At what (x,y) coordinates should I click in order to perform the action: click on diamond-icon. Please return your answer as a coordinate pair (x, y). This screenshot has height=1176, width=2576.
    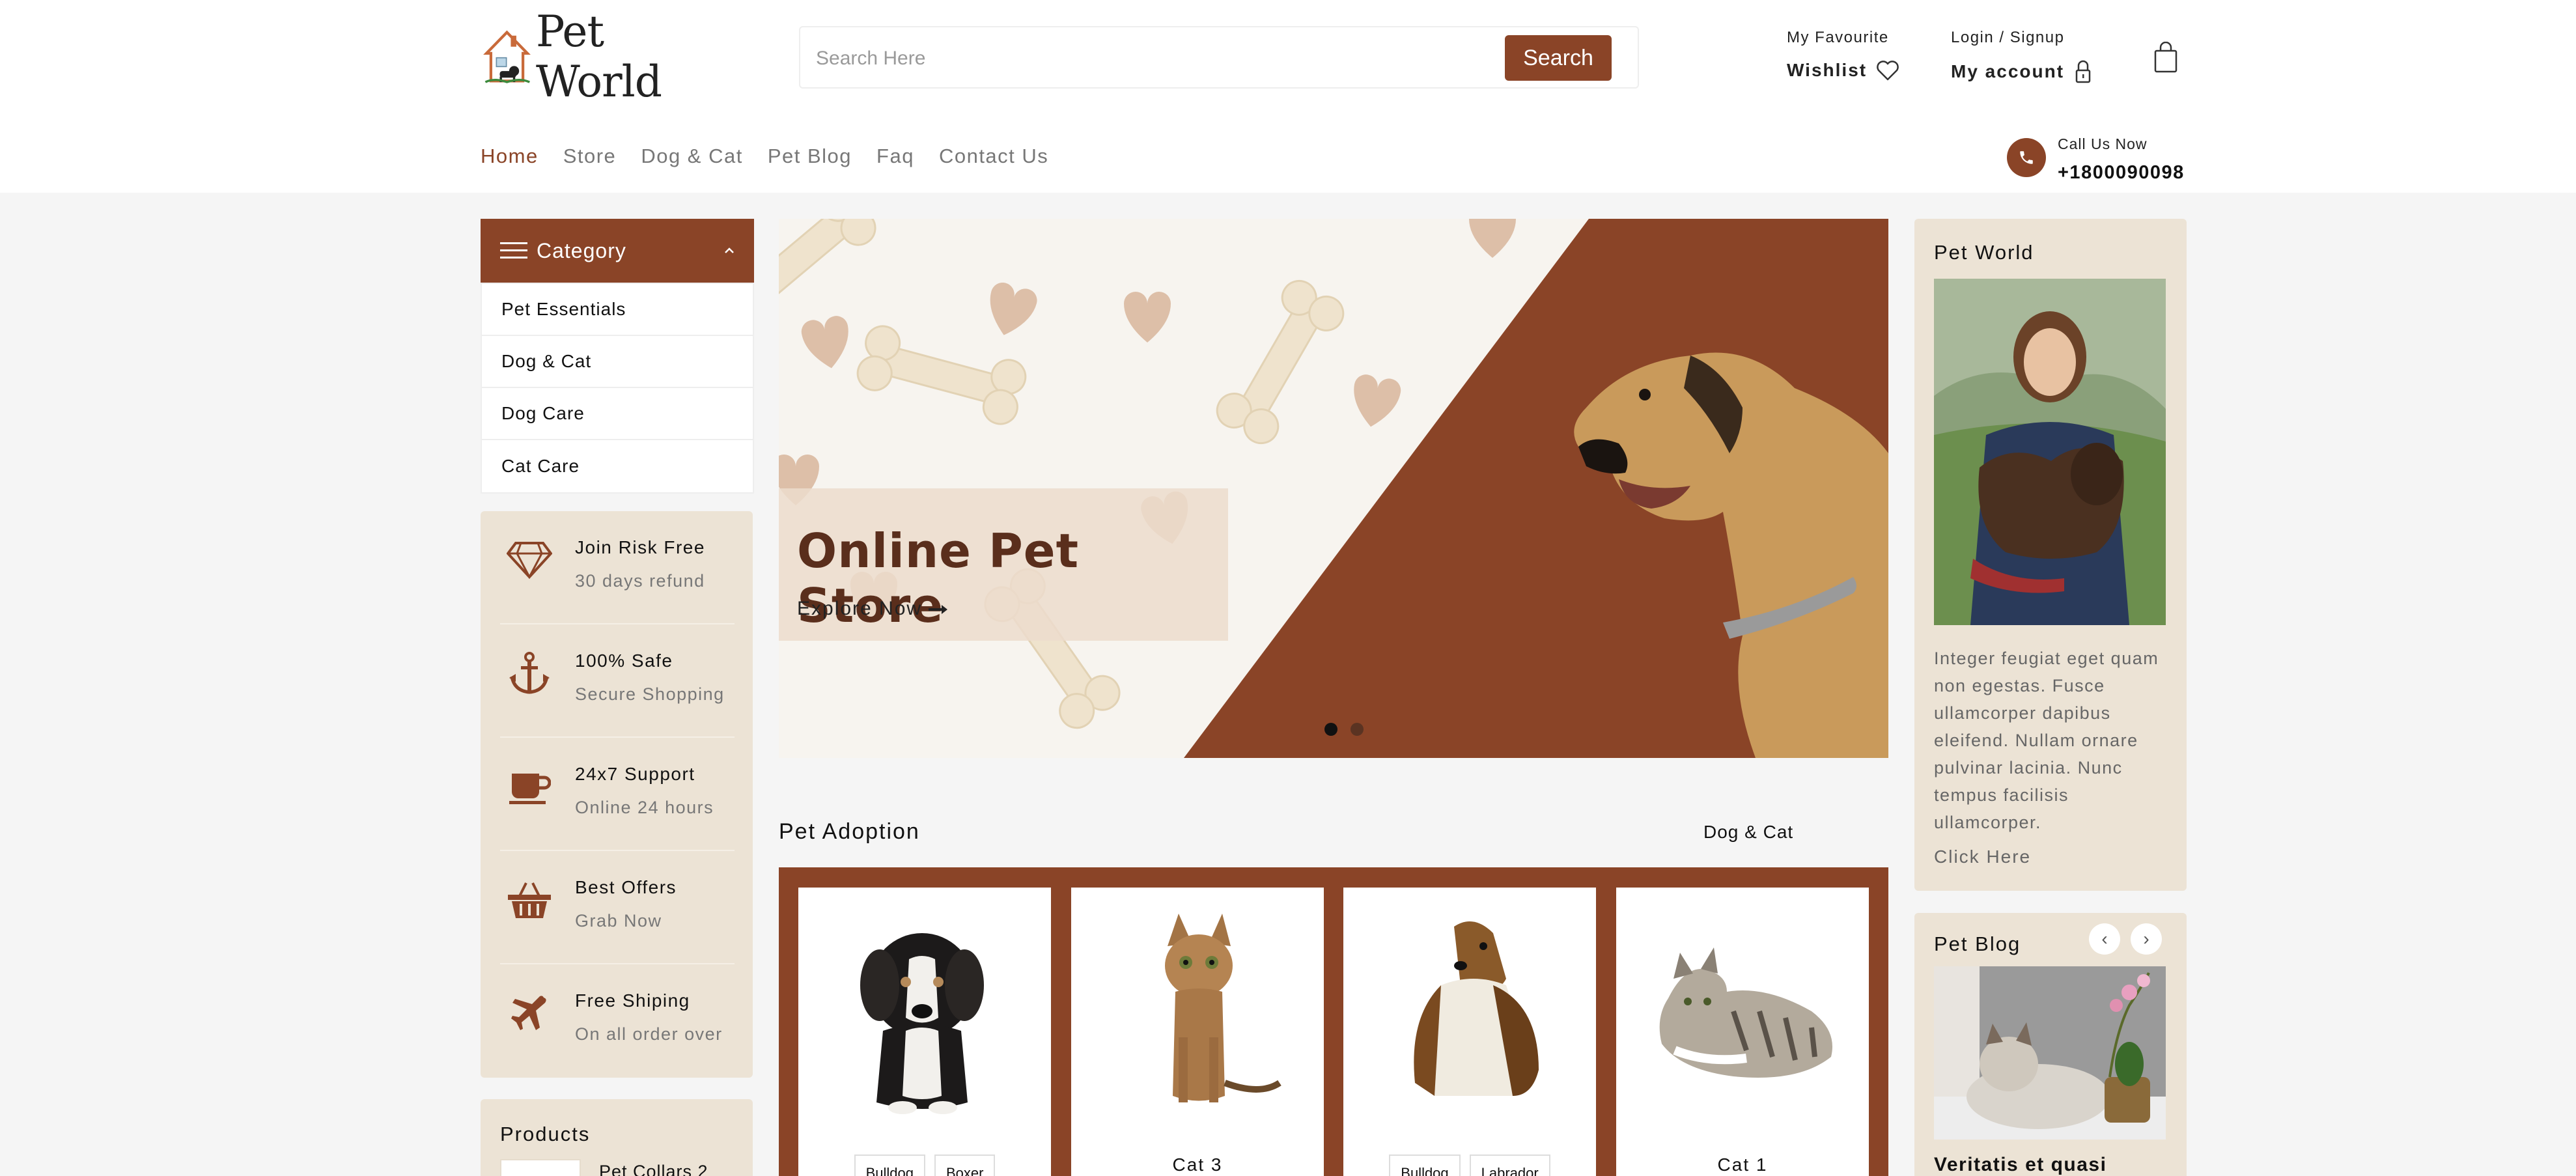
    Looking at the image, I should click on (530, 560).